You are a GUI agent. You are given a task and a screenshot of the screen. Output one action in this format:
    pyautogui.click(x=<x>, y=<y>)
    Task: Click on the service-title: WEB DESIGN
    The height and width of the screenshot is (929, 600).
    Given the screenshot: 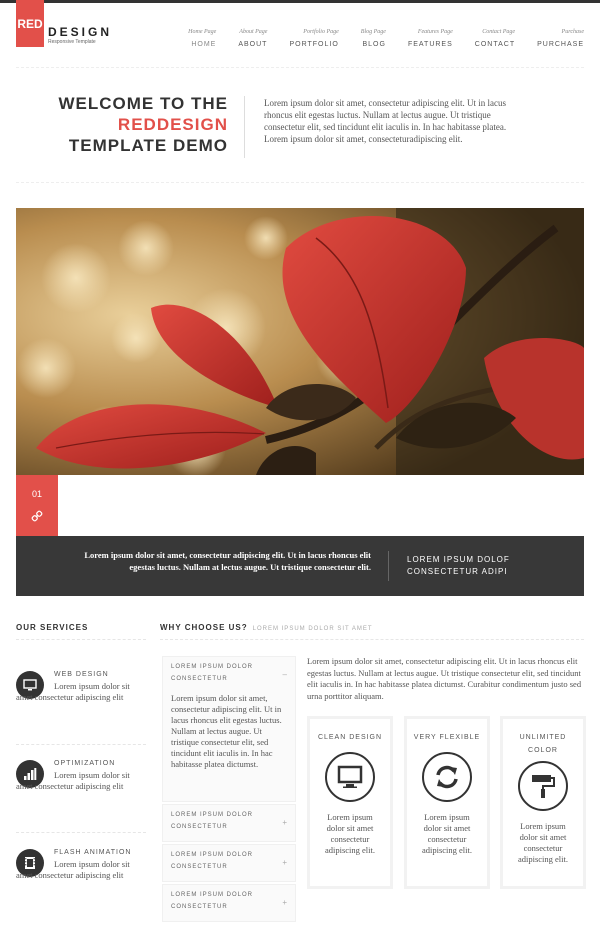 What is the action you would take?
    pyautogui.click(x=81, y=674)
    